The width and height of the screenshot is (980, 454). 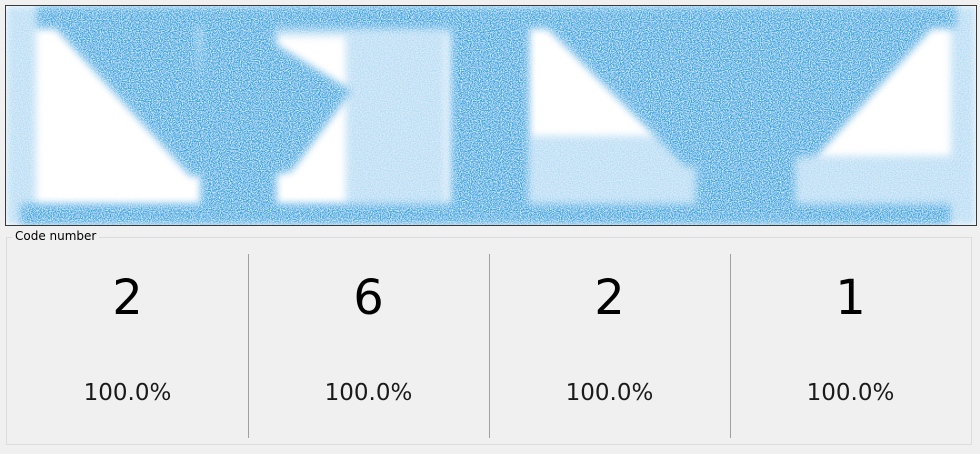 What do you see at coordinates (850, 341) in the screenshot?
I see `code-cell-4: 1 100.0%` at bounding box center [850, 341].